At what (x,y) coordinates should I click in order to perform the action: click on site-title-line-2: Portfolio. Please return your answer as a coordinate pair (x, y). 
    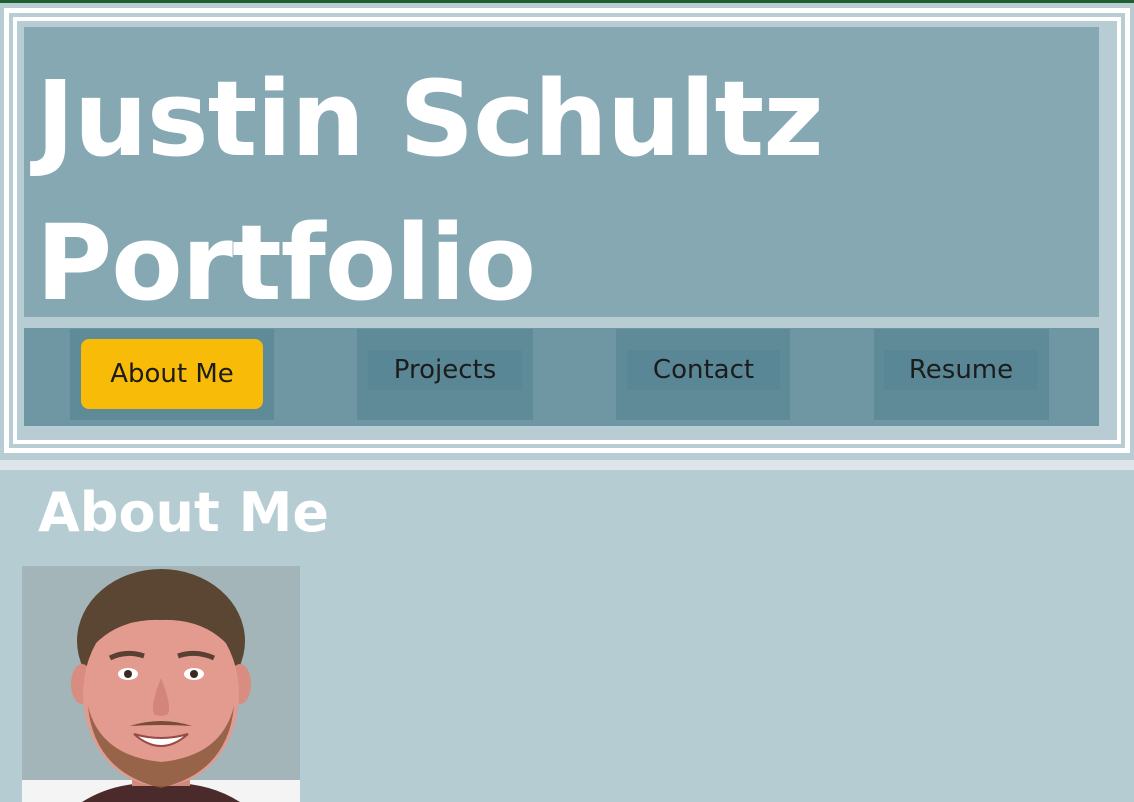
    Looking at the image, I should click on (286, 263).